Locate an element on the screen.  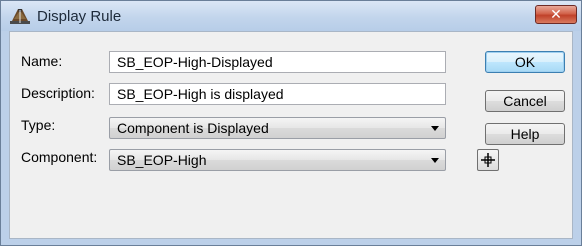
dialog-title: Display Rule is located at coordinates (79, 16).